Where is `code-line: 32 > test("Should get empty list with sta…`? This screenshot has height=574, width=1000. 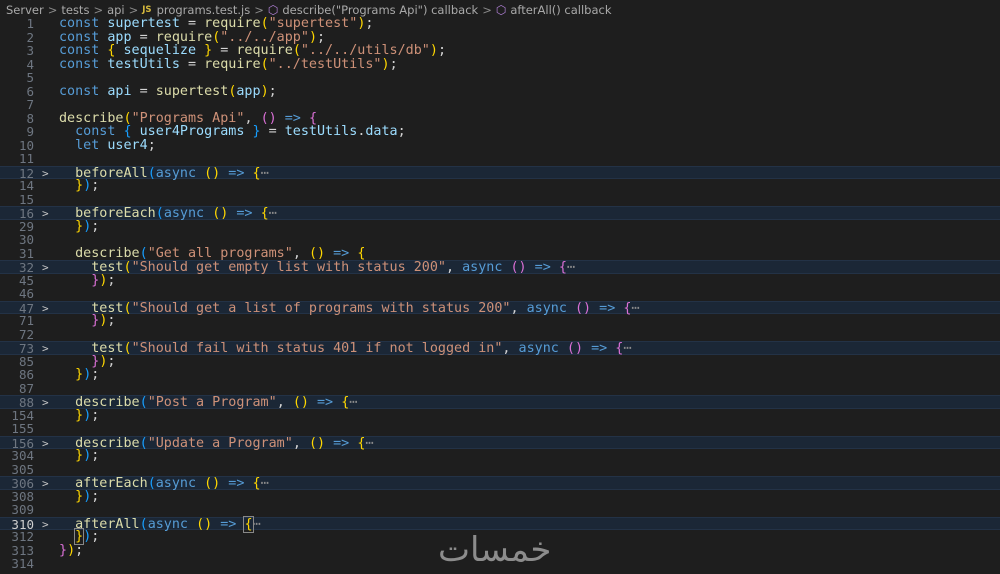
code-line: 32 > test("Should get empty list with sta… is located at coordinates (500, 267).